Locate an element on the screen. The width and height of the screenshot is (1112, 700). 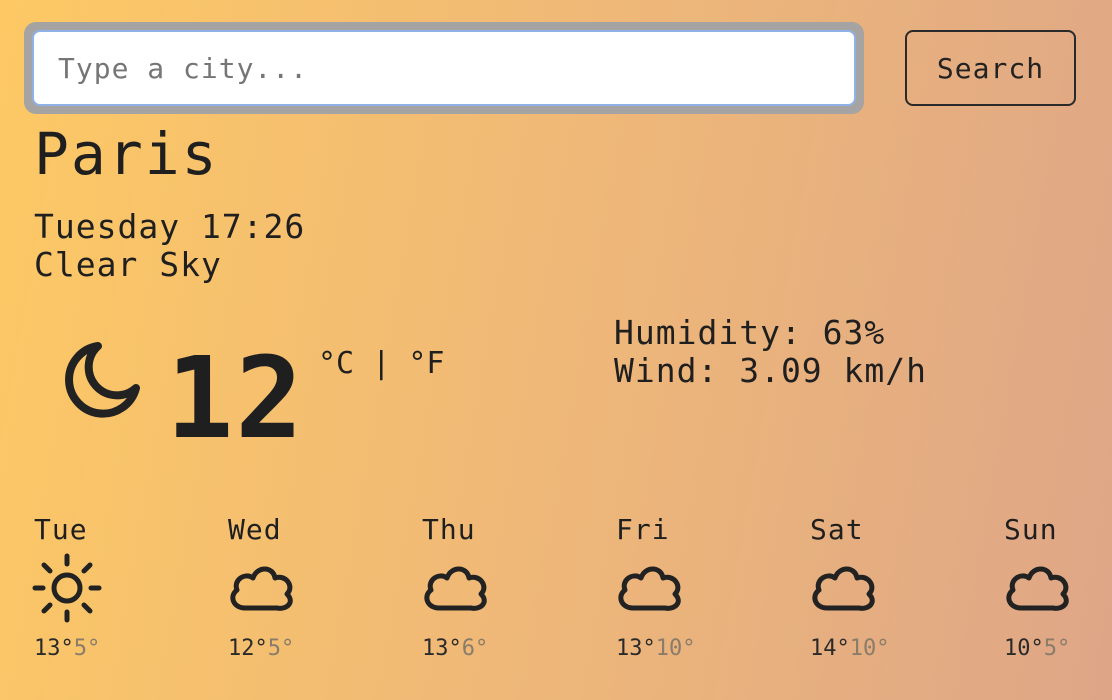
humidity: Humidity: 63% is located at coordinates (750, 332).